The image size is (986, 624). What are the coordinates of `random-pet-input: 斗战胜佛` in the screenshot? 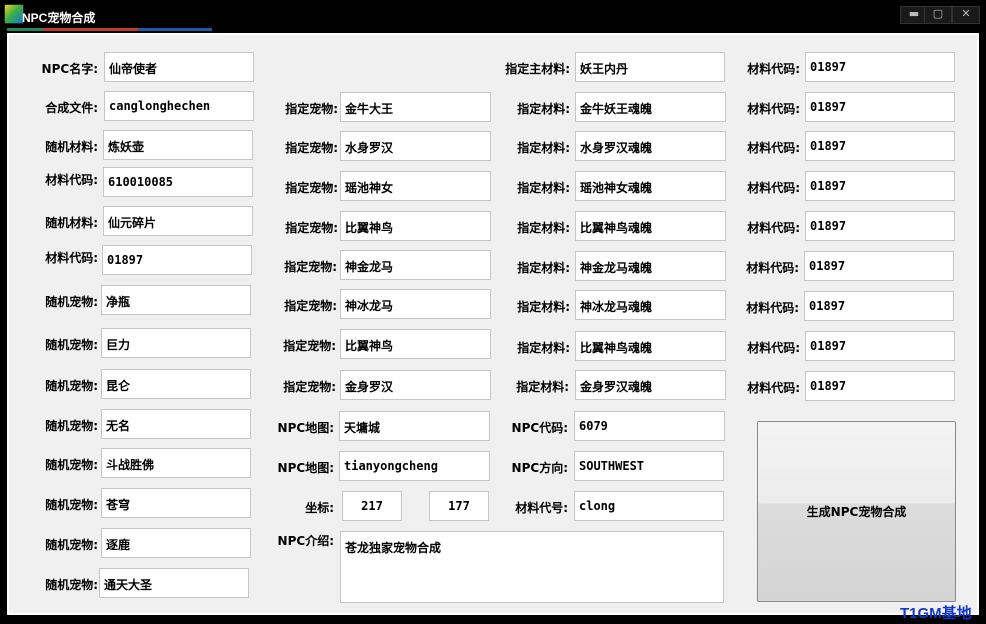 It's located at (176, 463).